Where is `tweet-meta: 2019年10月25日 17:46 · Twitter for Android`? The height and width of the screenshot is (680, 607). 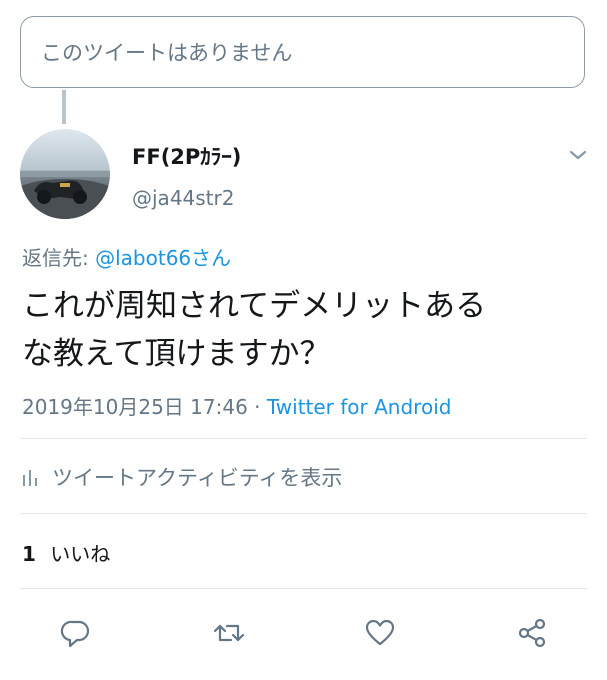 tweet-meta: 2019年10月25日 17:46 · Twitter for Android is located at coordinates (236, 405).